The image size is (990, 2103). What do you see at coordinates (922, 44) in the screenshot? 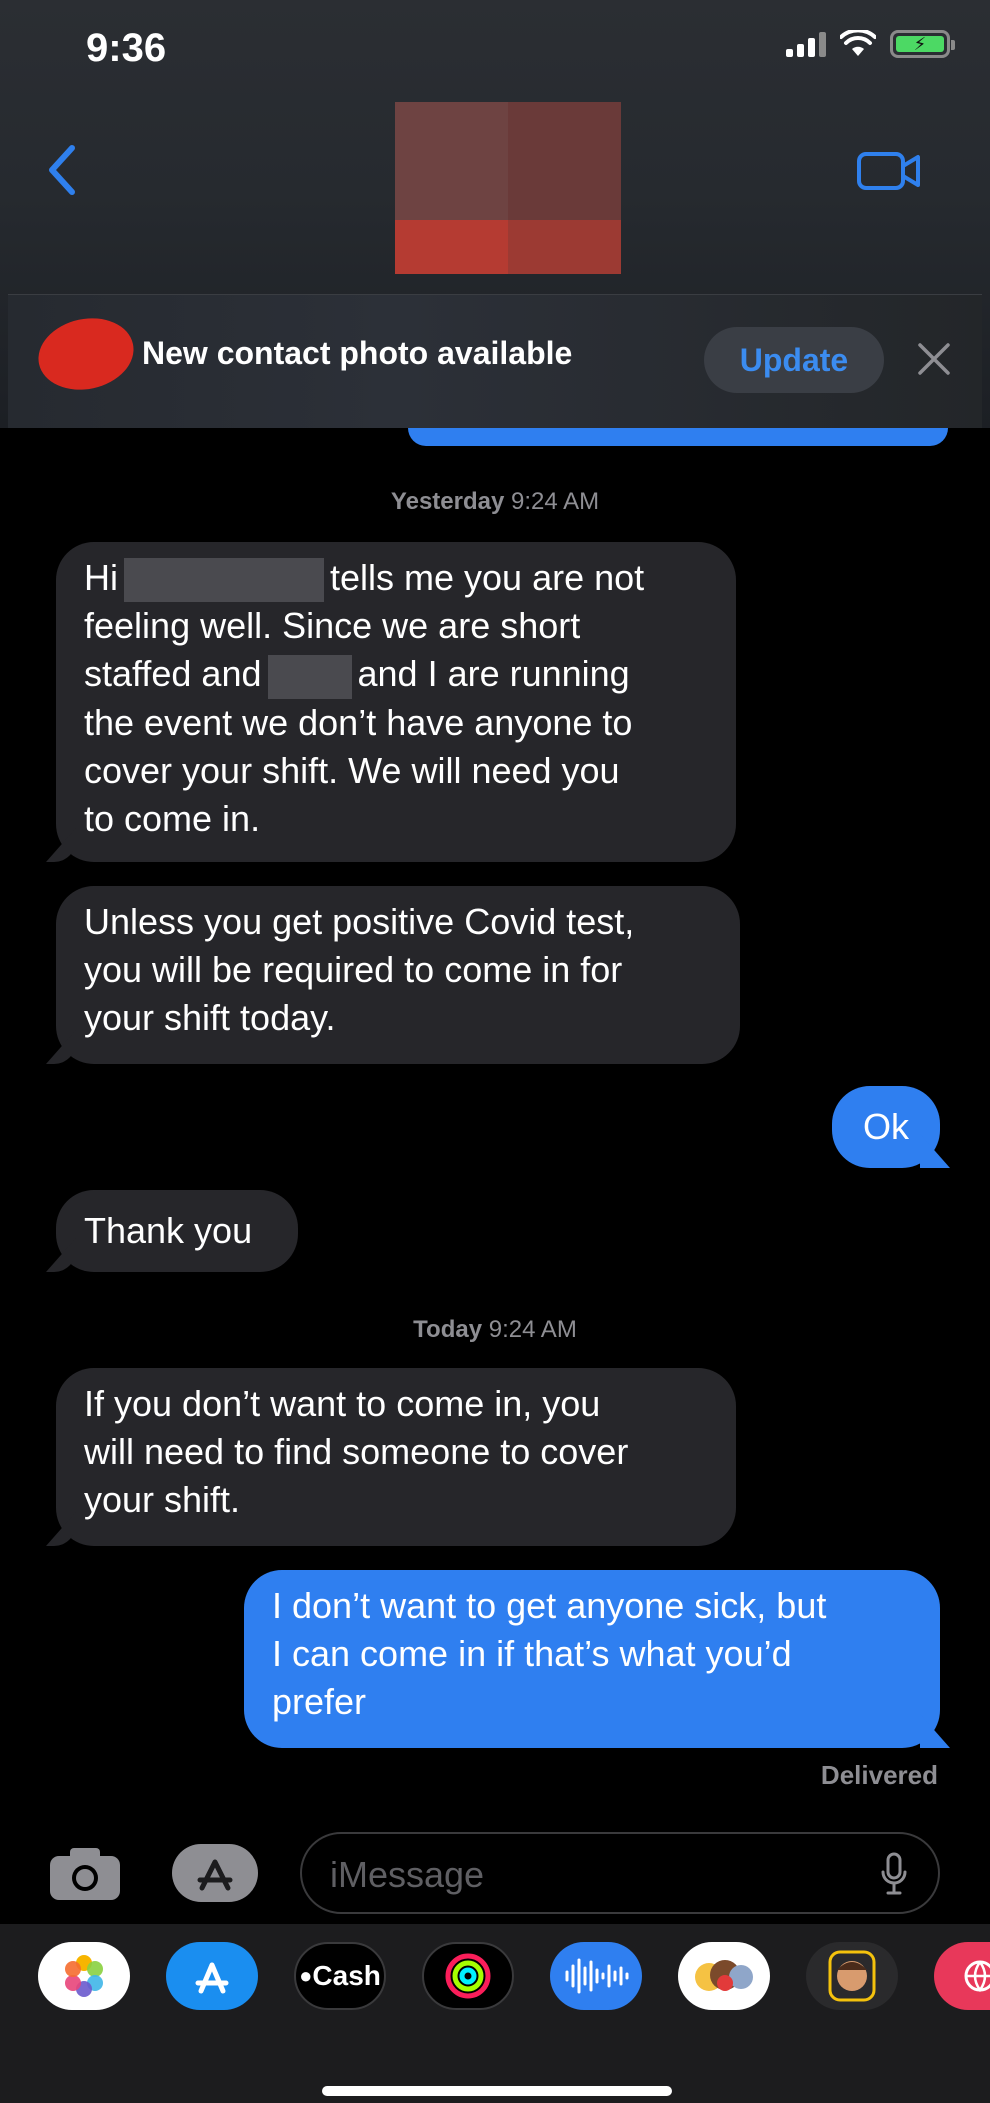
I see `battery-charging-icon: ⚡` at bounding box center [922, 44].